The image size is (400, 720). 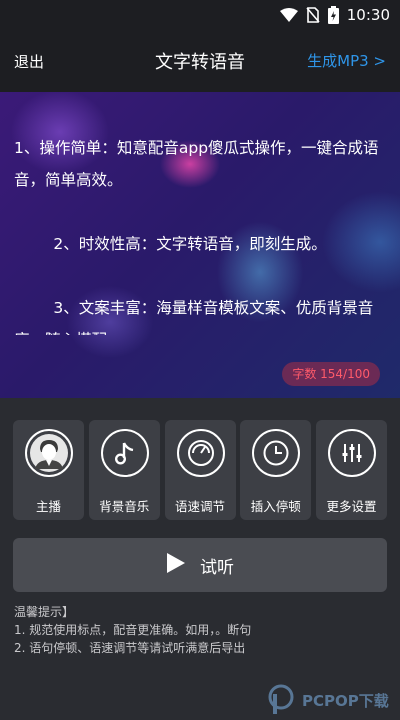 What do you see at coordinates (130, 648) in the screenshot?
I see `tips-line: 2. 语句停顿、语速调节等请试听满意后导出` at bounding box center [130, 648].